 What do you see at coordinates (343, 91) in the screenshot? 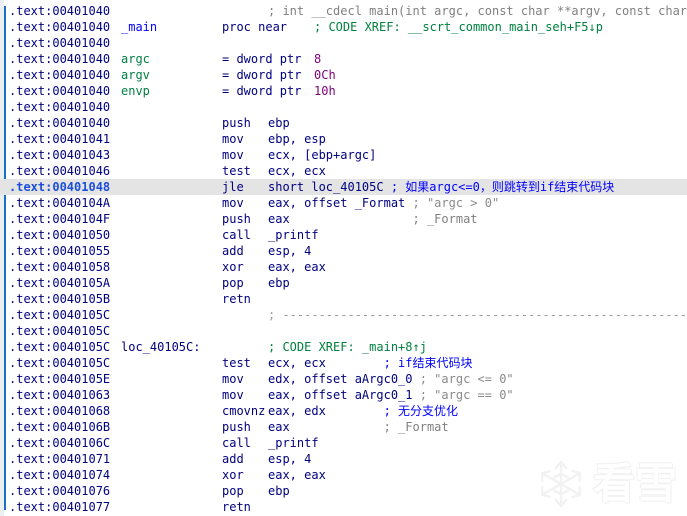
I see `disassembly-line: .text:00401040 envp = dword ptr 10h` at bounding box center [343, 91].